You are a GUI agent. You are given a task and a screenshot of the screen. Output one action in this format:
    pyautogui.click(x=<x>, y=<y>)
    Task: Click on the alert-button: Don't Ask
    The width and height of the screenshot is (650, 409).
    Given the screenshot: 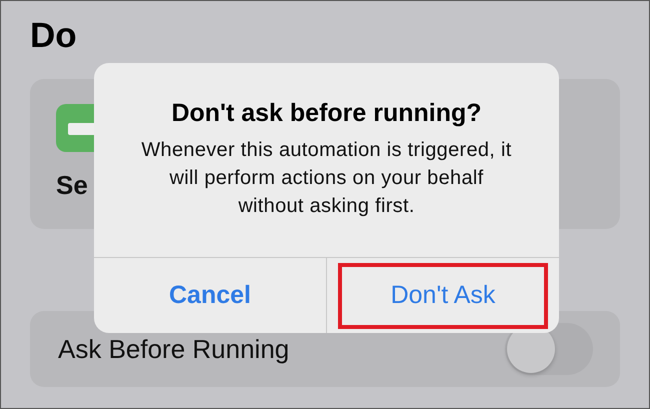 What is the action you would take?
    pyautogui.click(x=443, y=295)
    